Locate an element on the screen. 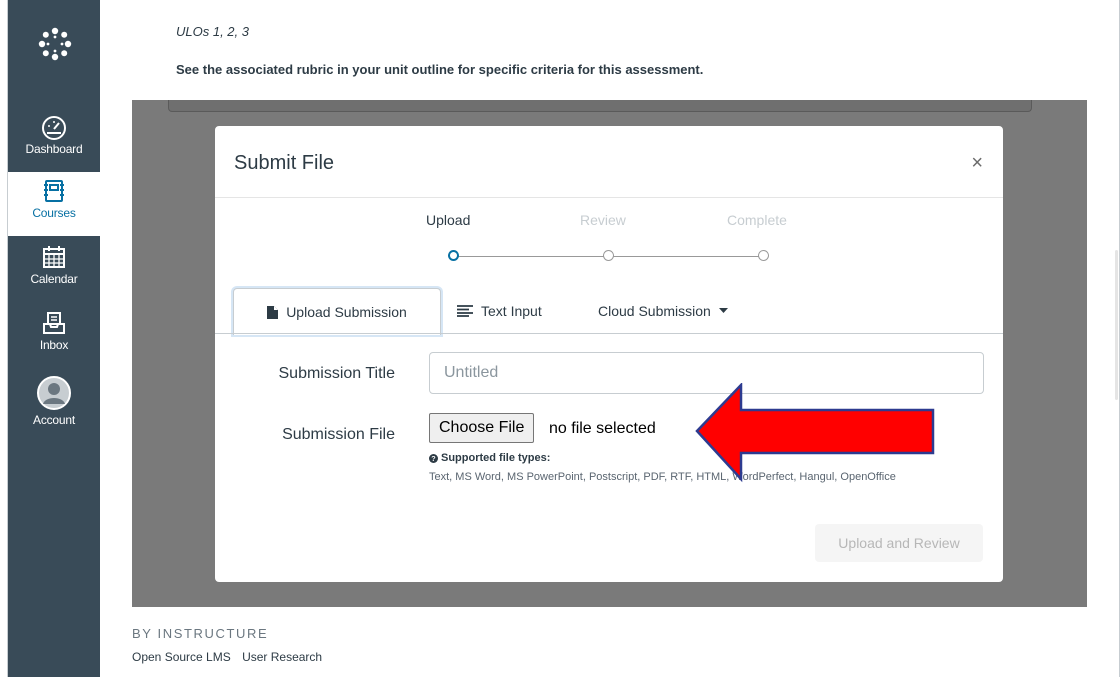 Image resolution: width=1120 pixels, height=677 pixels. red-arrow-annotation is located at coordinates (815, 433).